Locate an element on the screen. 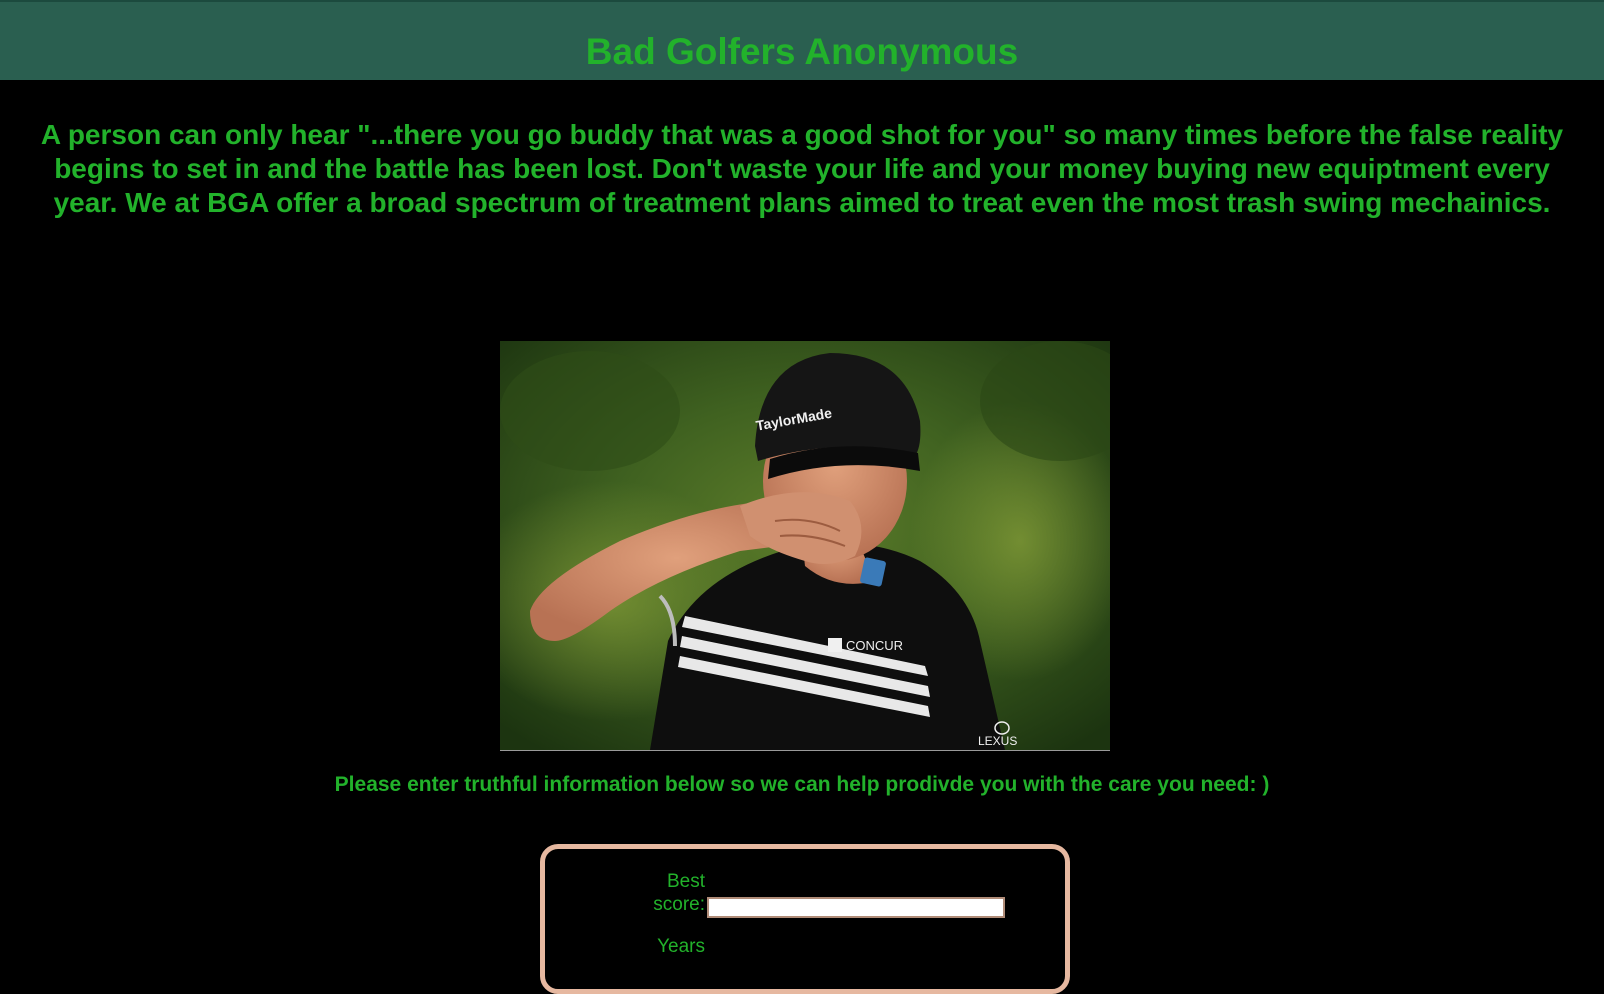 The width and height of the screenshot is (1604, 994). site-header: Bad Golfers Anonymous is located at coordinates (802, 40).